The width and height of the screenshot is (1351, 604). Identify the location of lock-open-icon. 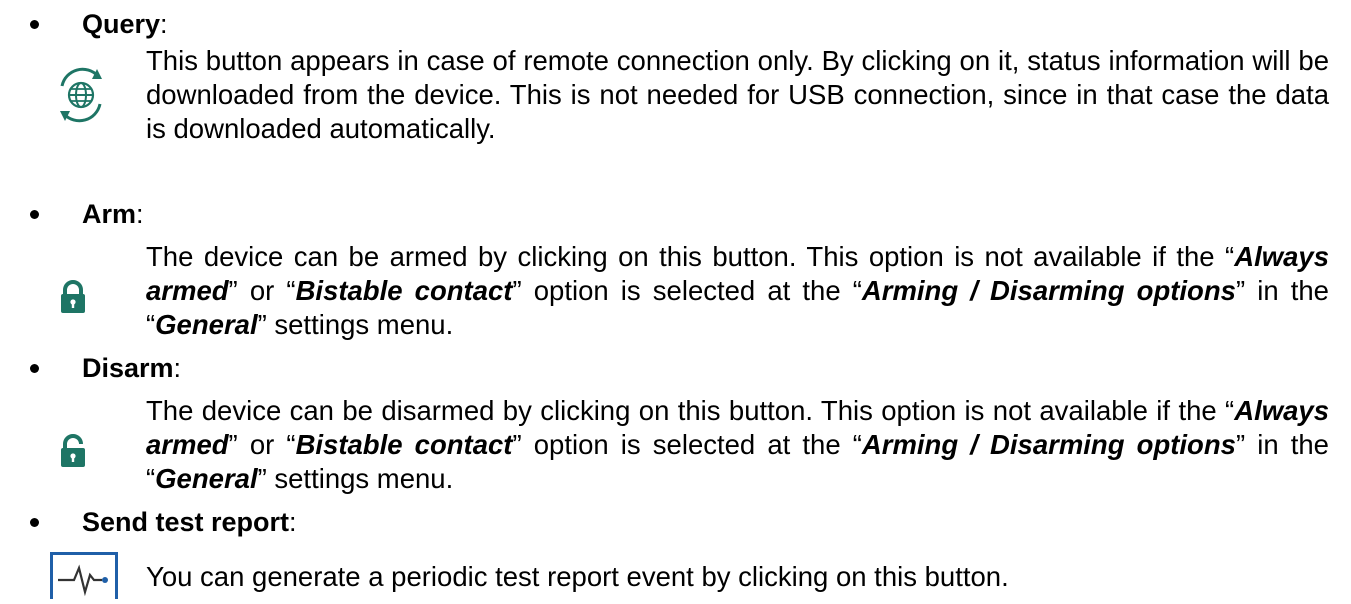
(73, 453).